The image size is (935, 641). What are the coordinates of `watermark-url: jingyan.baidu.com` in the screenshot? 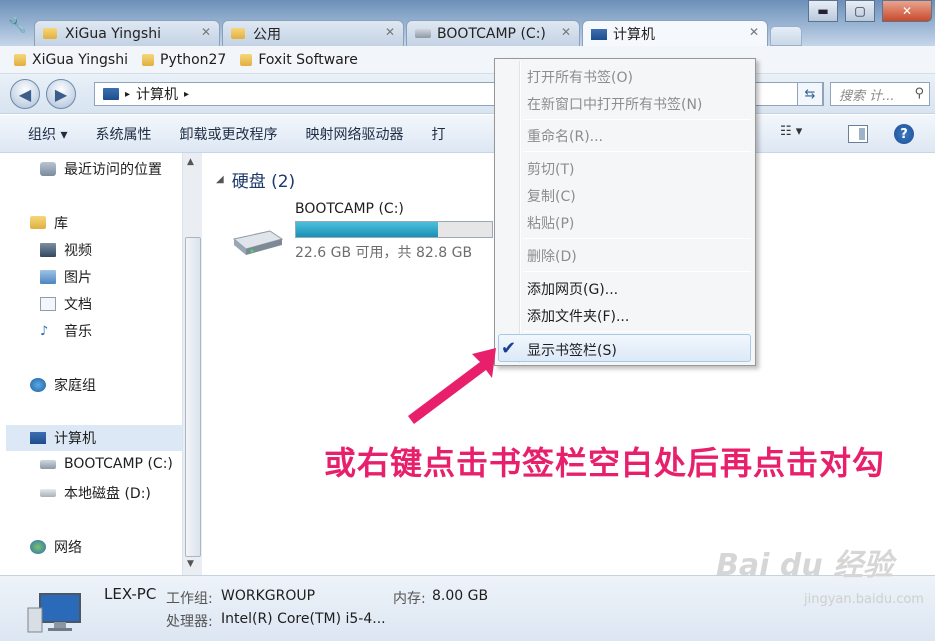 It's located at (864, 599).